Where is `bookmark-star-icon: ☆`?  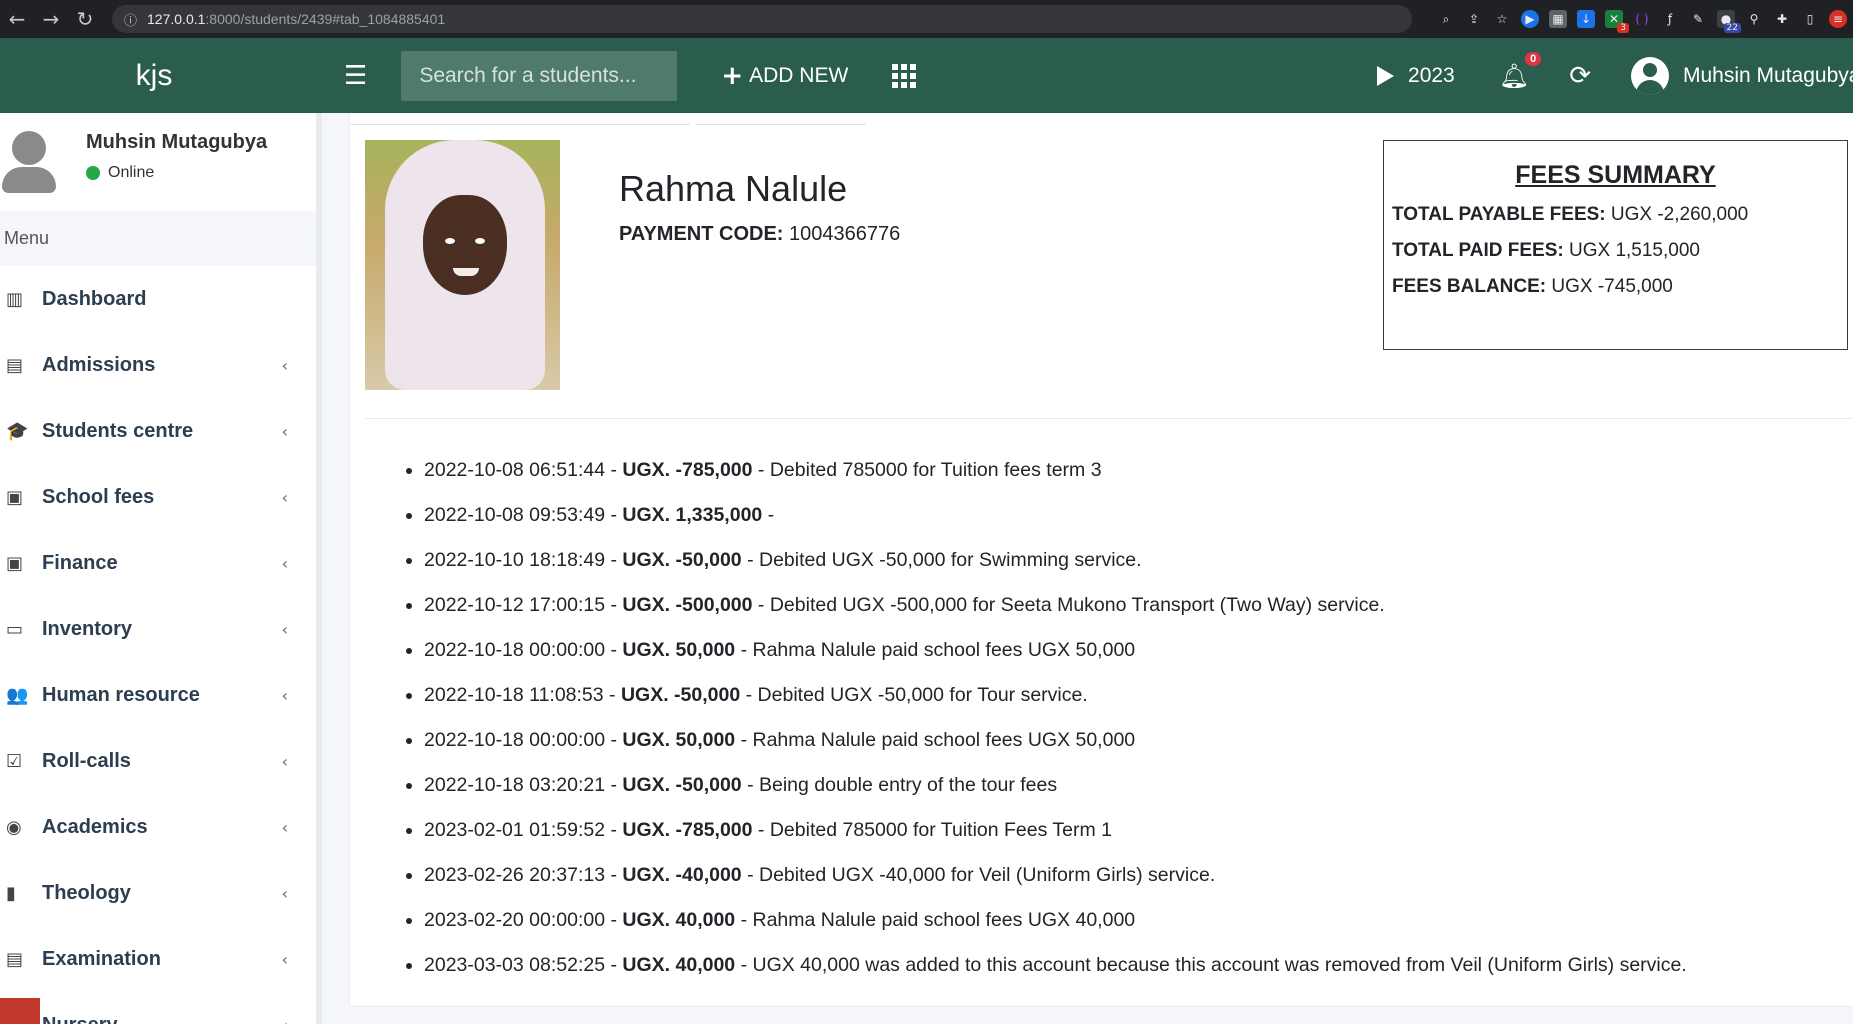
bookmark-star-icon: ☆ is located at coordinates (1502, 19).